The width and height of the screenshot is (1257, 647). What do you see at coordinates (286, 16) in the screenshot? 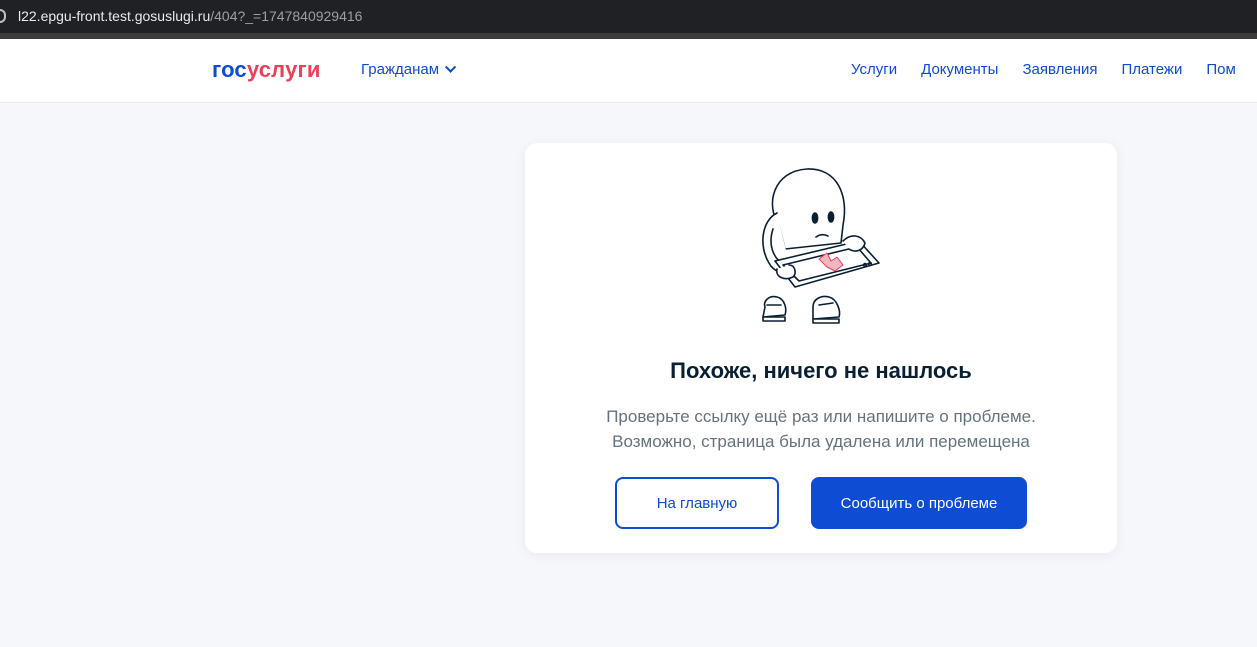
I see `url-path: /404?_=1747840929416` at bounding box center [286, 16].